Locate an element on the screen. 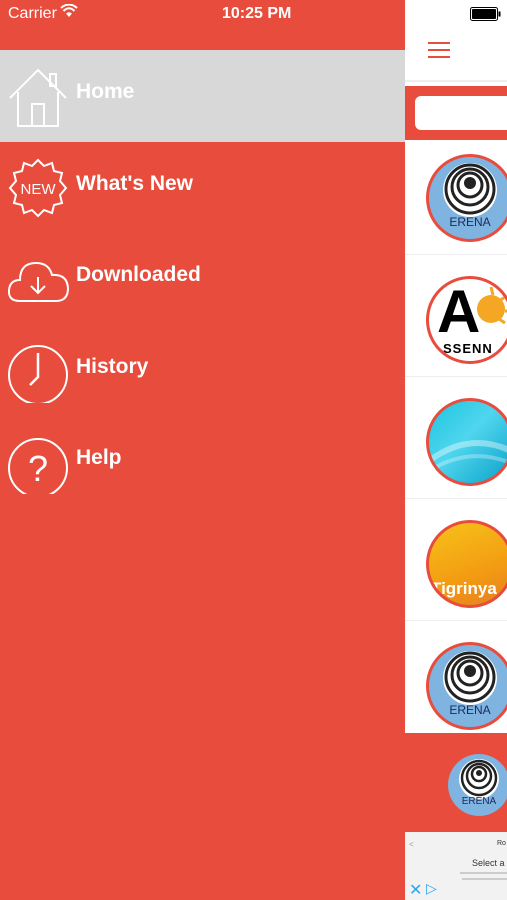 The width and height of the screenshot is (507, 900). help-glyph: ? is located at coordinates (38, 468).